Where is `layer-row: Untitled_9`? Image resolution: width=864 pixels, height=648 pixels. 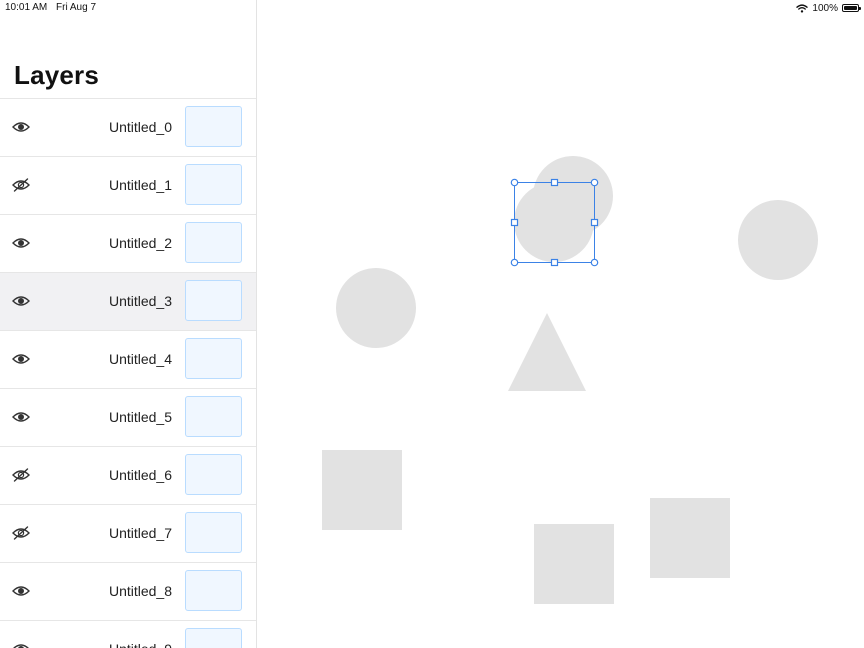 layer-row: Untitled_9 is located at coordinates (128, 634).